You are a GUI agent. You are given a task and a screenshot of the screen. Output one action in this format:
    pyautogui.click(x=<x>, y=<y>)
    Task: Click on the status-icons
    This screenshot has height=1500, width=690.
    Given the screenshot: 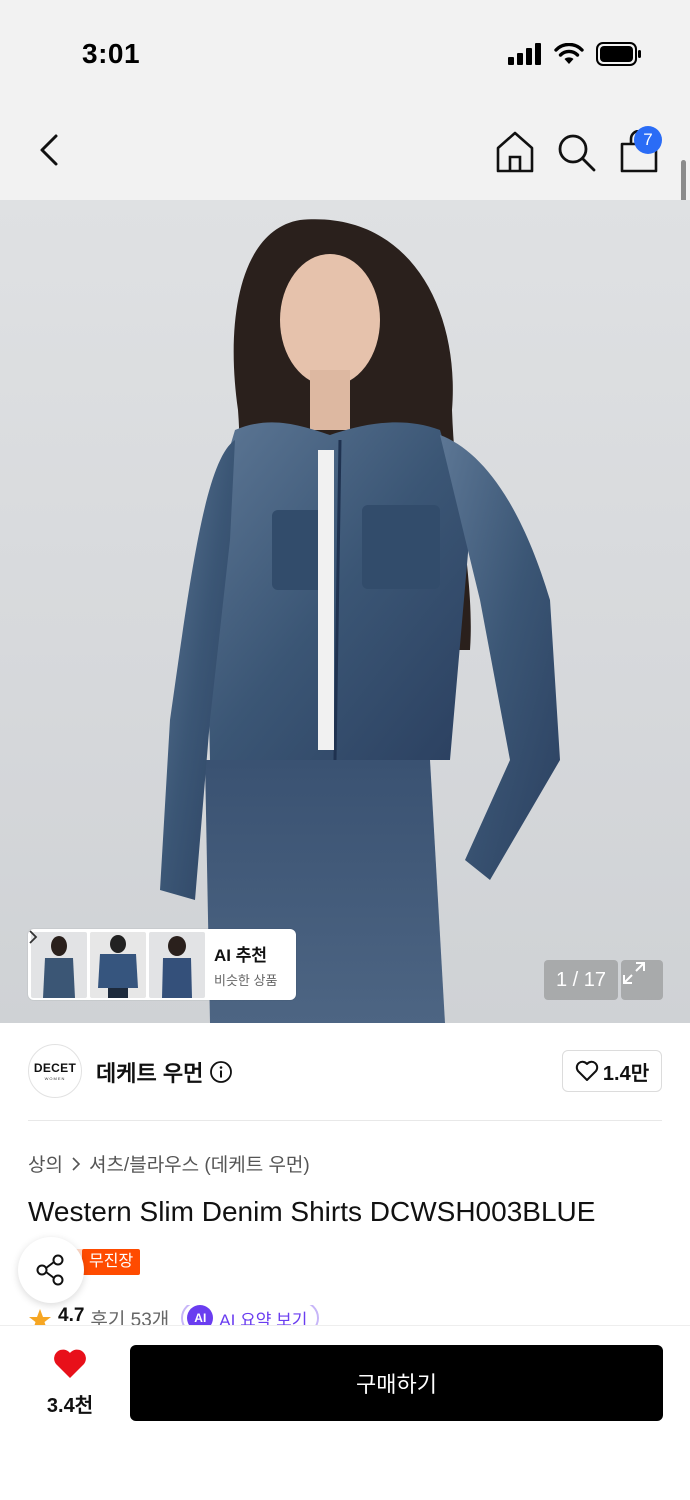 What is the action you would take?
    pyautogui.click(x=575, y=54)
    